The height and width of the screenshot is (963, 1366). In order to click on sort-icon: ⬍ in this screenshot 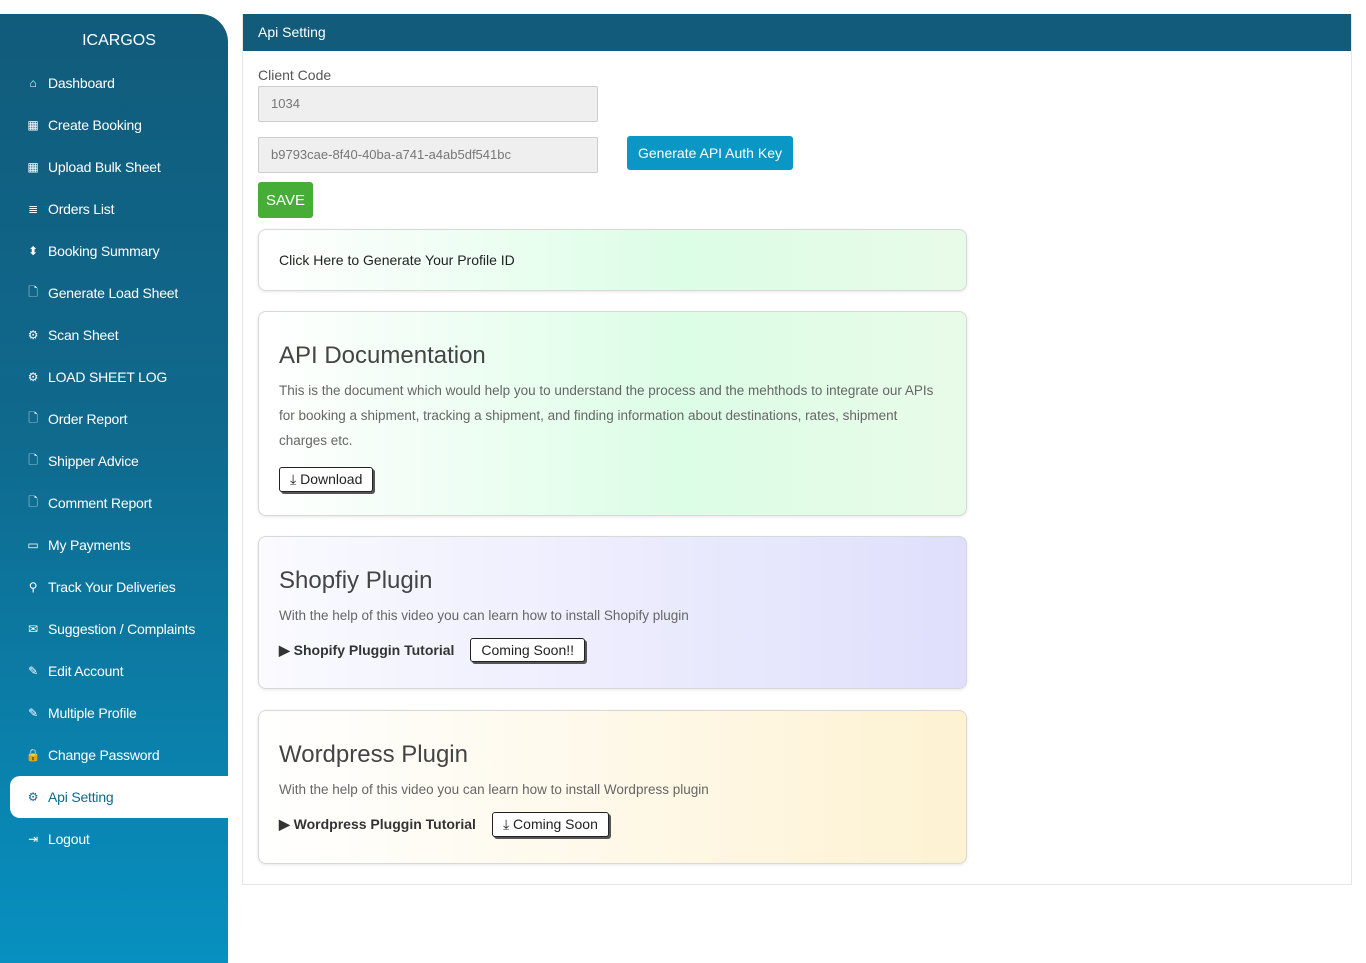, I will do `click(33, 251)`.